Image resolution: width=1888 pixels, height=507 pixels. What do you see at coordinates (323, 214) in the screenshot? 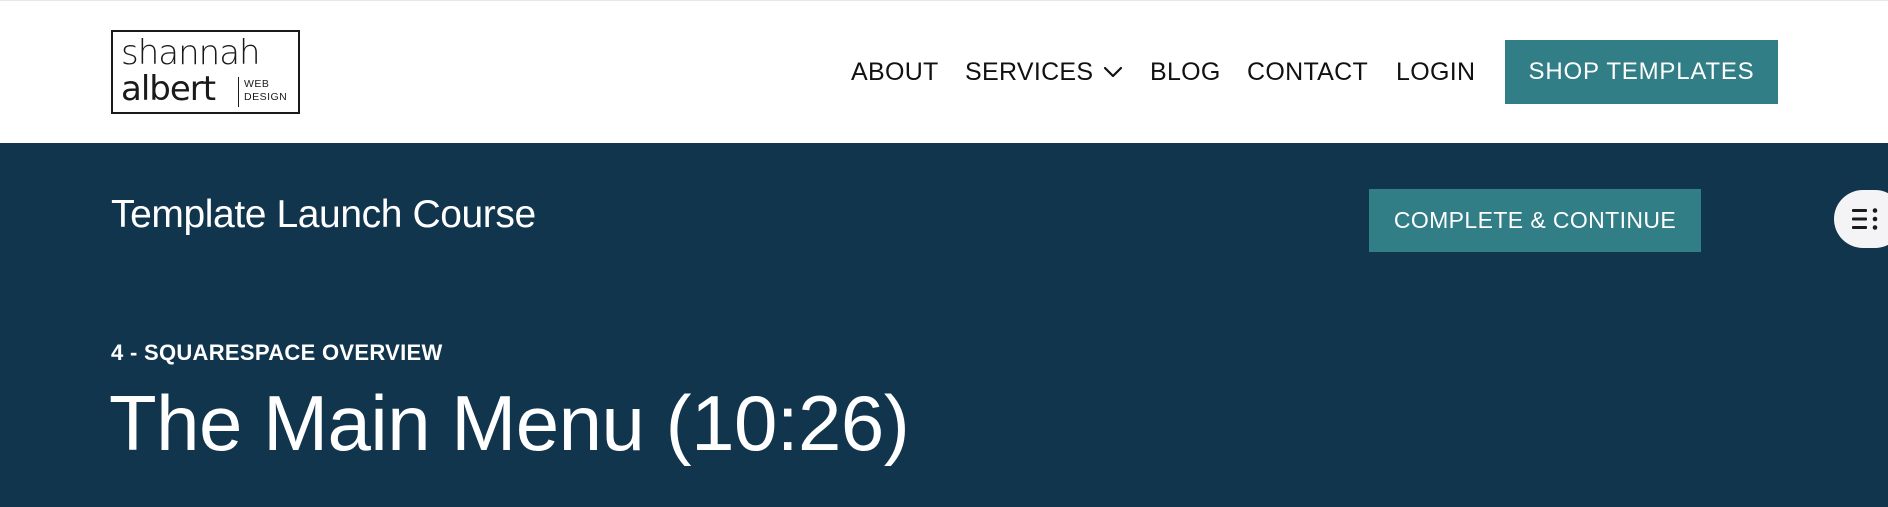
I see `course-title: Template Launch Course` at bounding box center [323, 214].